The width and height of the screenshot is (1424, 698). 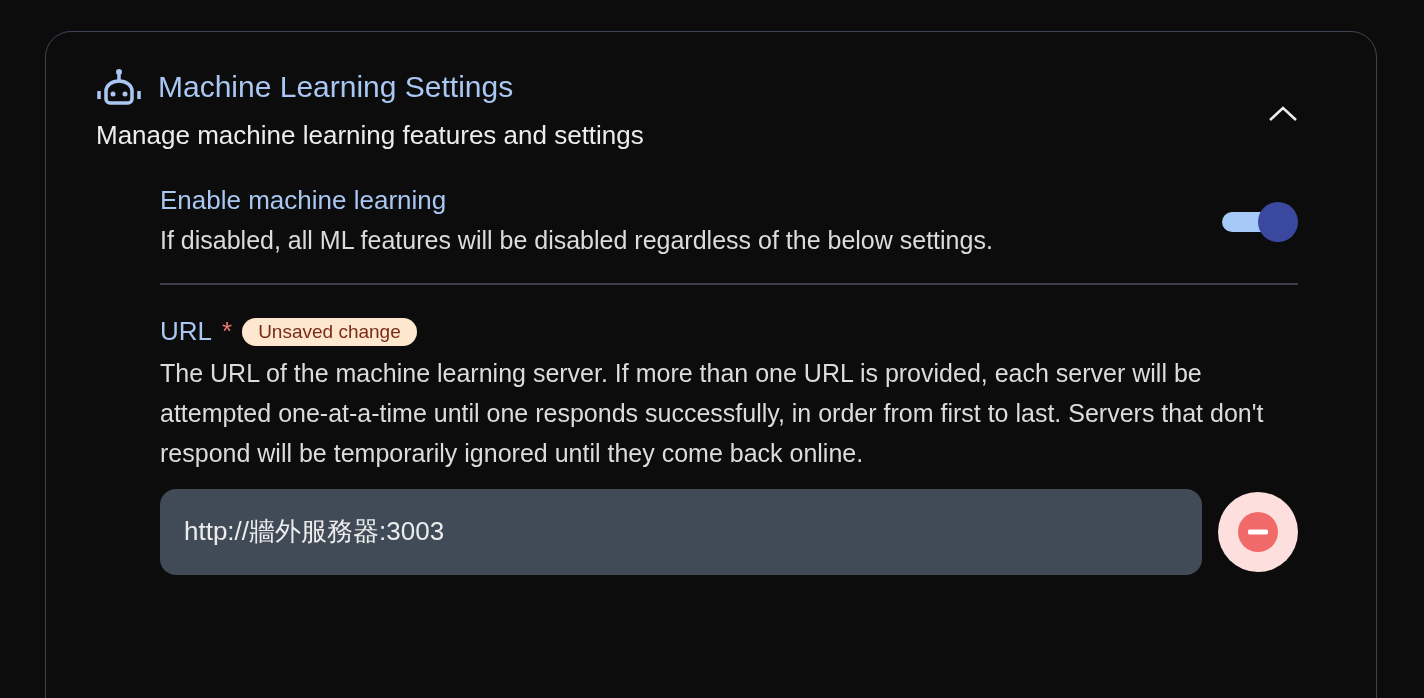 What do you see at coordinates (227, 331) in the screenshot?
I see `required-mark: *` at bounding box center [227, 331].